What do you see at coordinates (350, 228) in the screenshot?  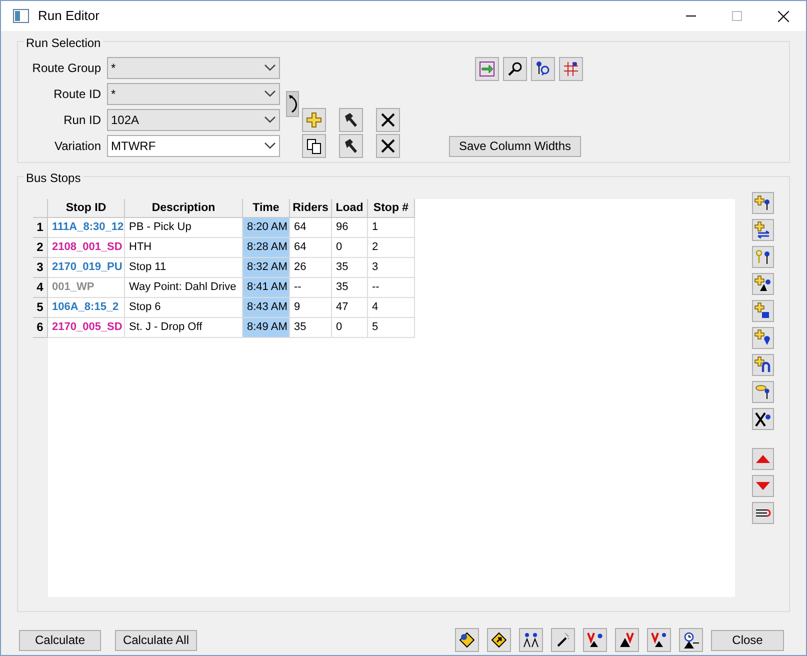 I see `table-cell: 96` at bounding box center [350, 228].